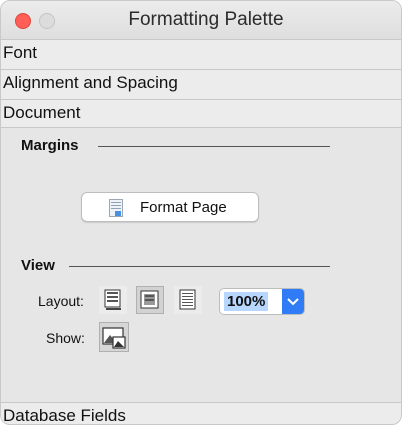 This screenshot has width=402, height=425. Describe the element at coordinates (50, 145) in the screenshot. I see `margins-heading: Margins` at that location.